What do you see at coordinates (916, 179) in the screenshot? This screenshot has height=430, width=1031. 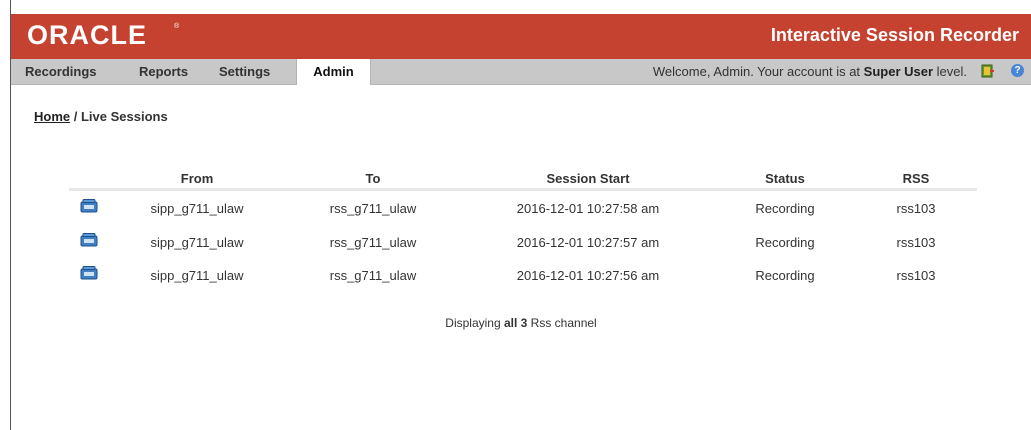 I see `header-rss: RSS` at bounding box center [916, 179].